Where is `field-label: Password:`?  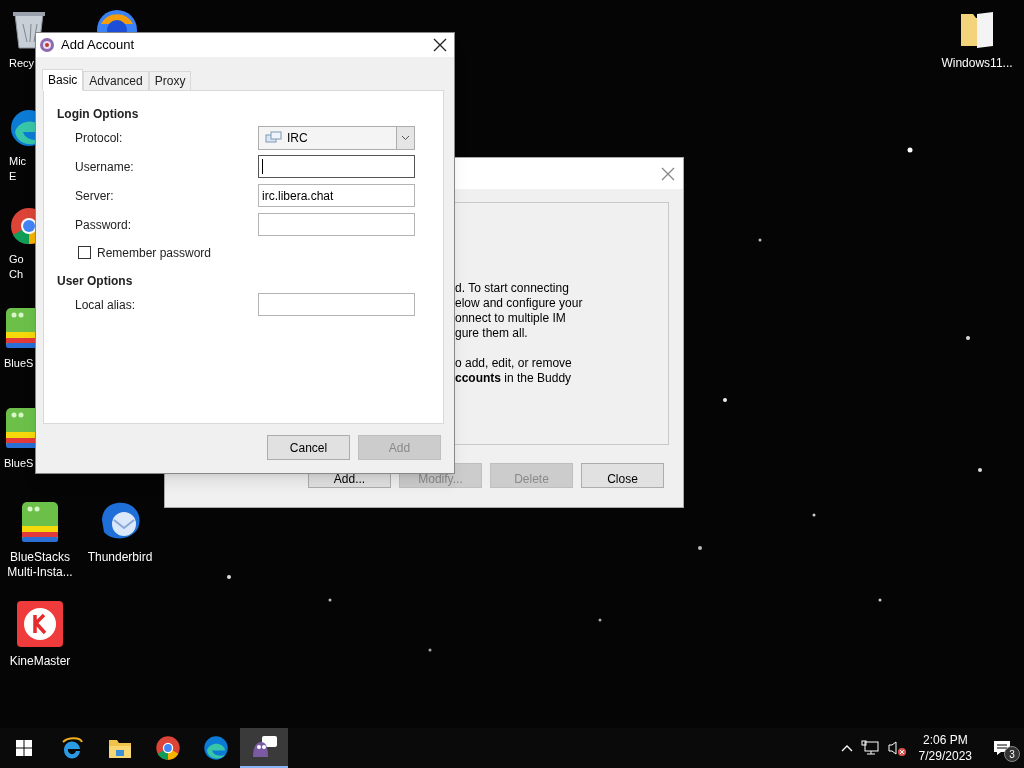
field-label: Password: is located at coordinates (103, 225).